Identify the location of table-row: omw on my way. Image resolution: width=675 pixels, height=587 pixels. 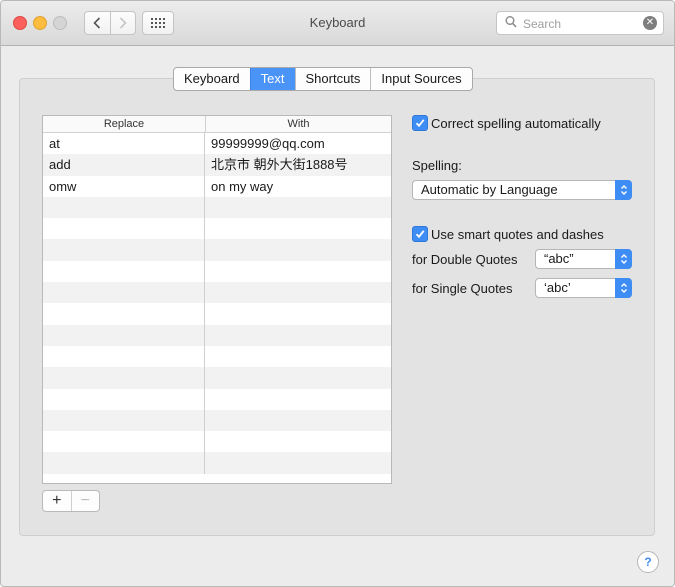
(217, 186).